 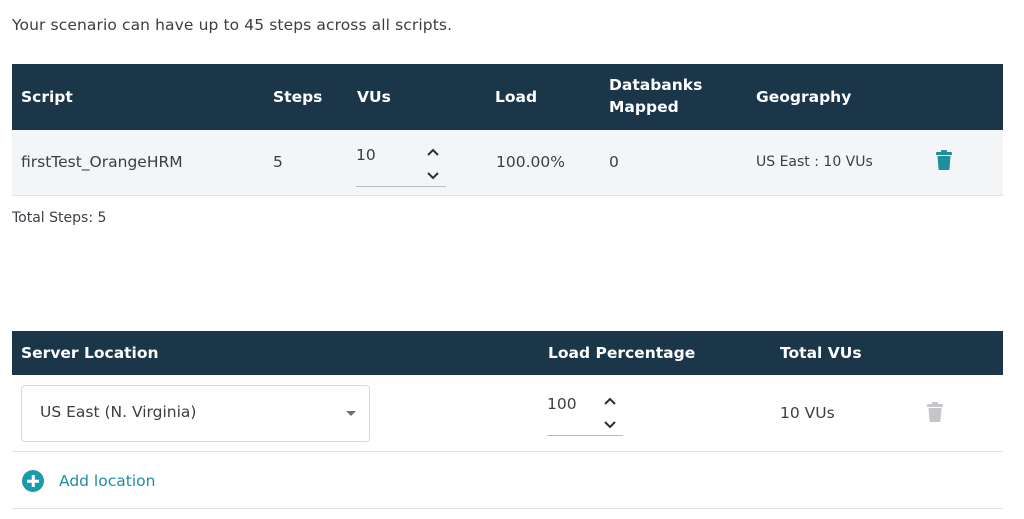 I want to click on script-geography: US East : 10 VUs, so click(x=814, y=162).